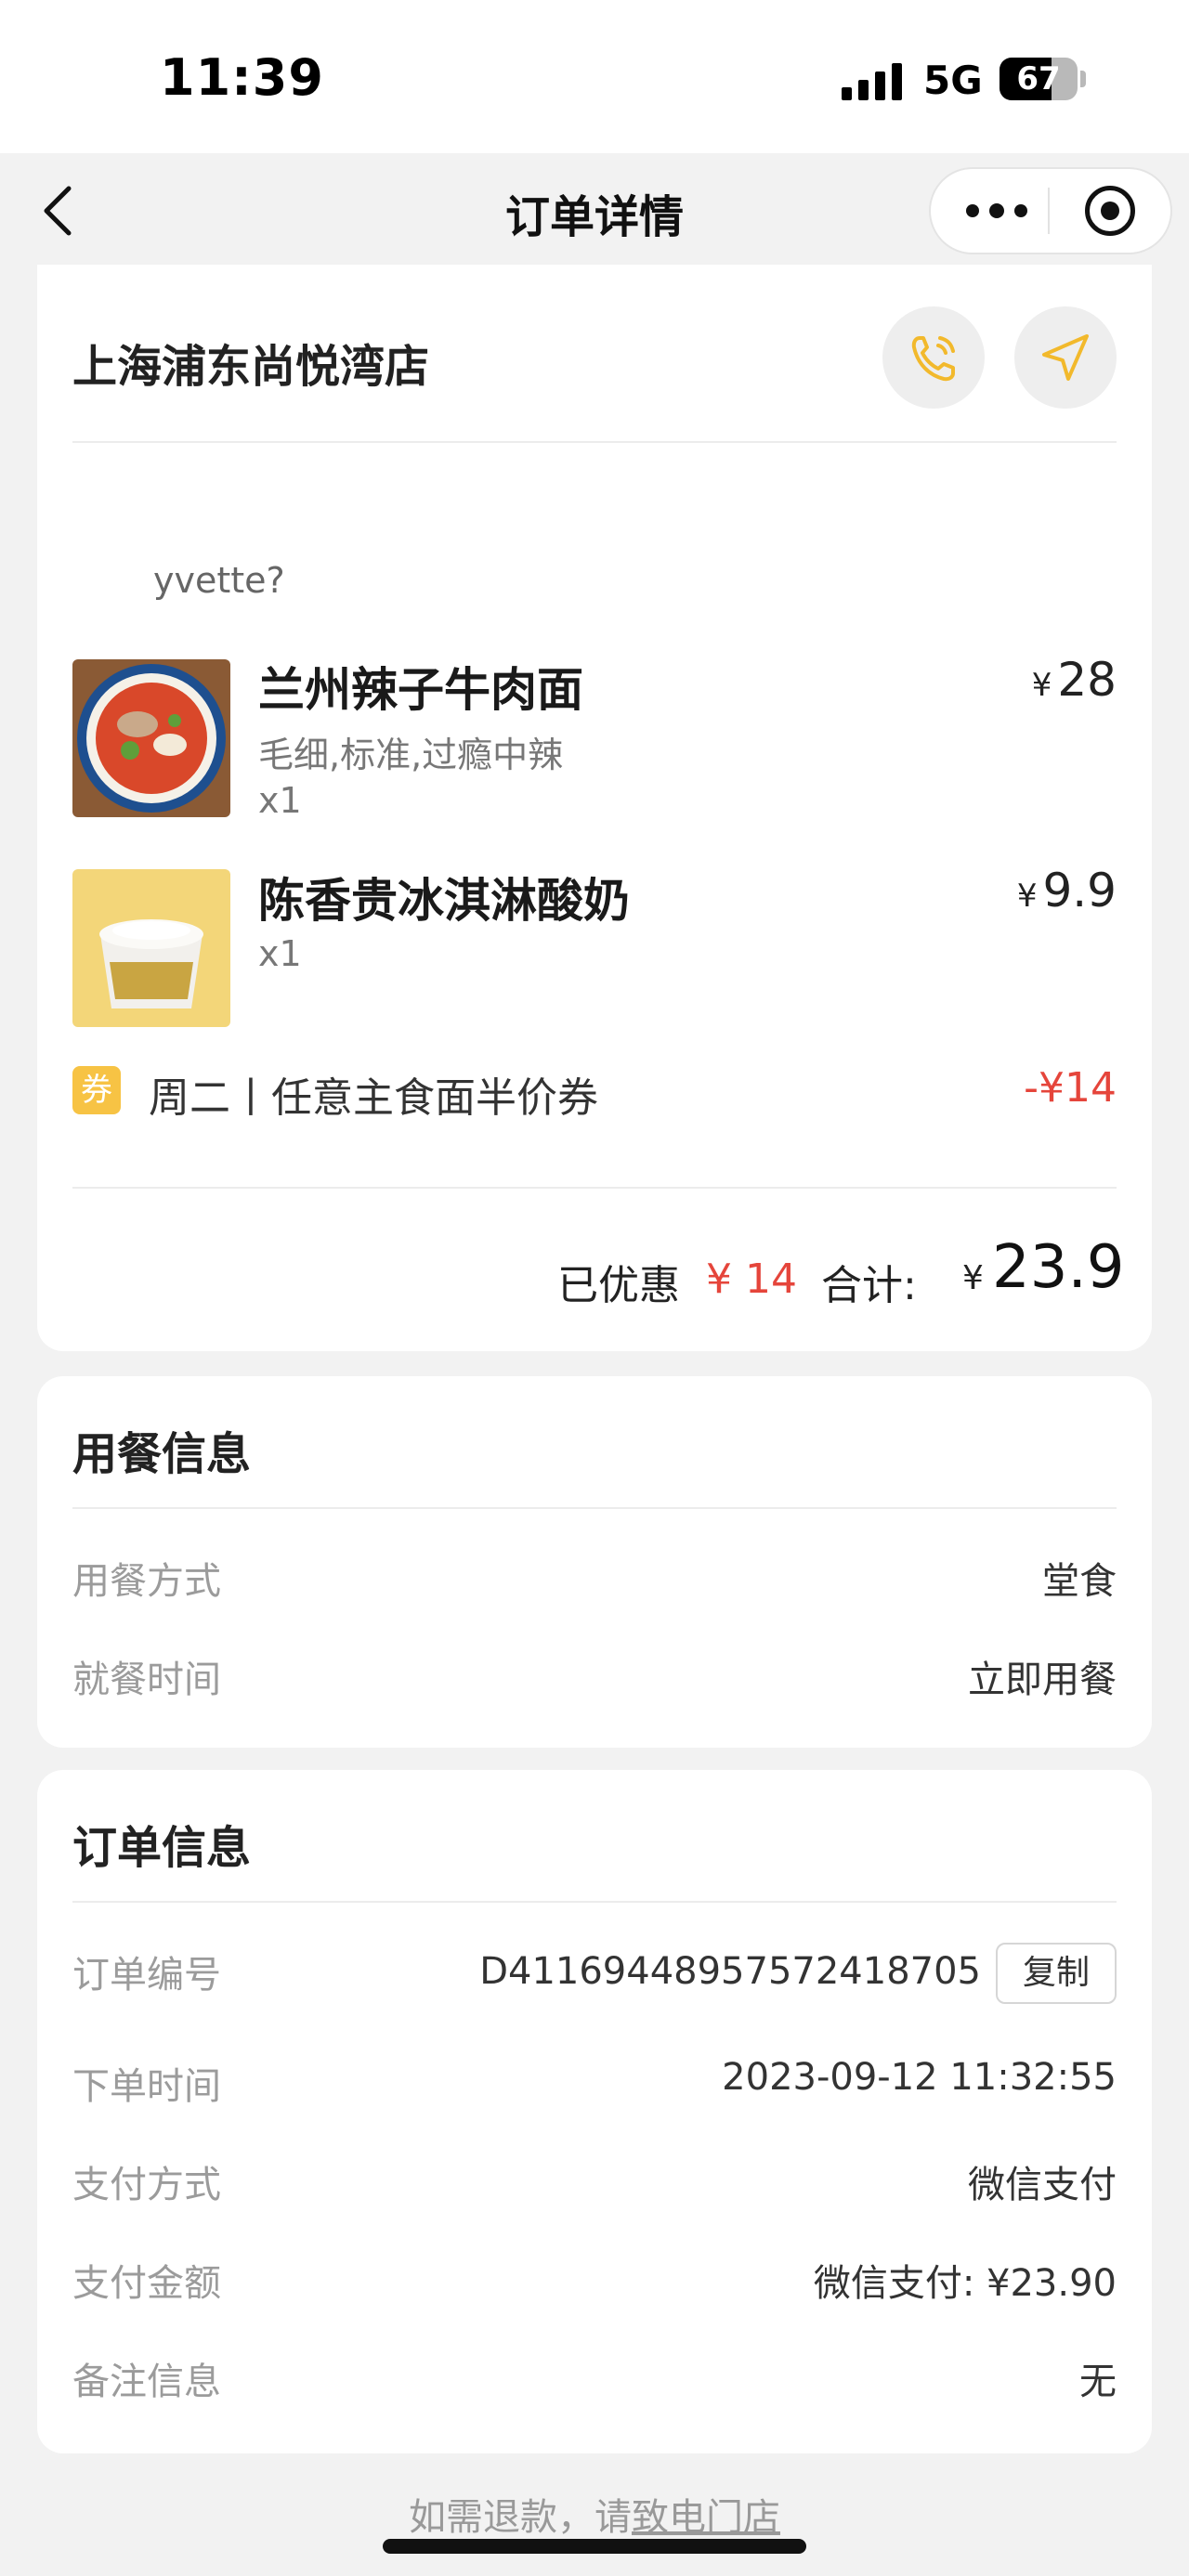 The image size is (1189, 2576). What do you see at coordinates (146, 2087) in the screenshot?
I see `order-time-label: 下单时间` at bounding box center [146, 2087].